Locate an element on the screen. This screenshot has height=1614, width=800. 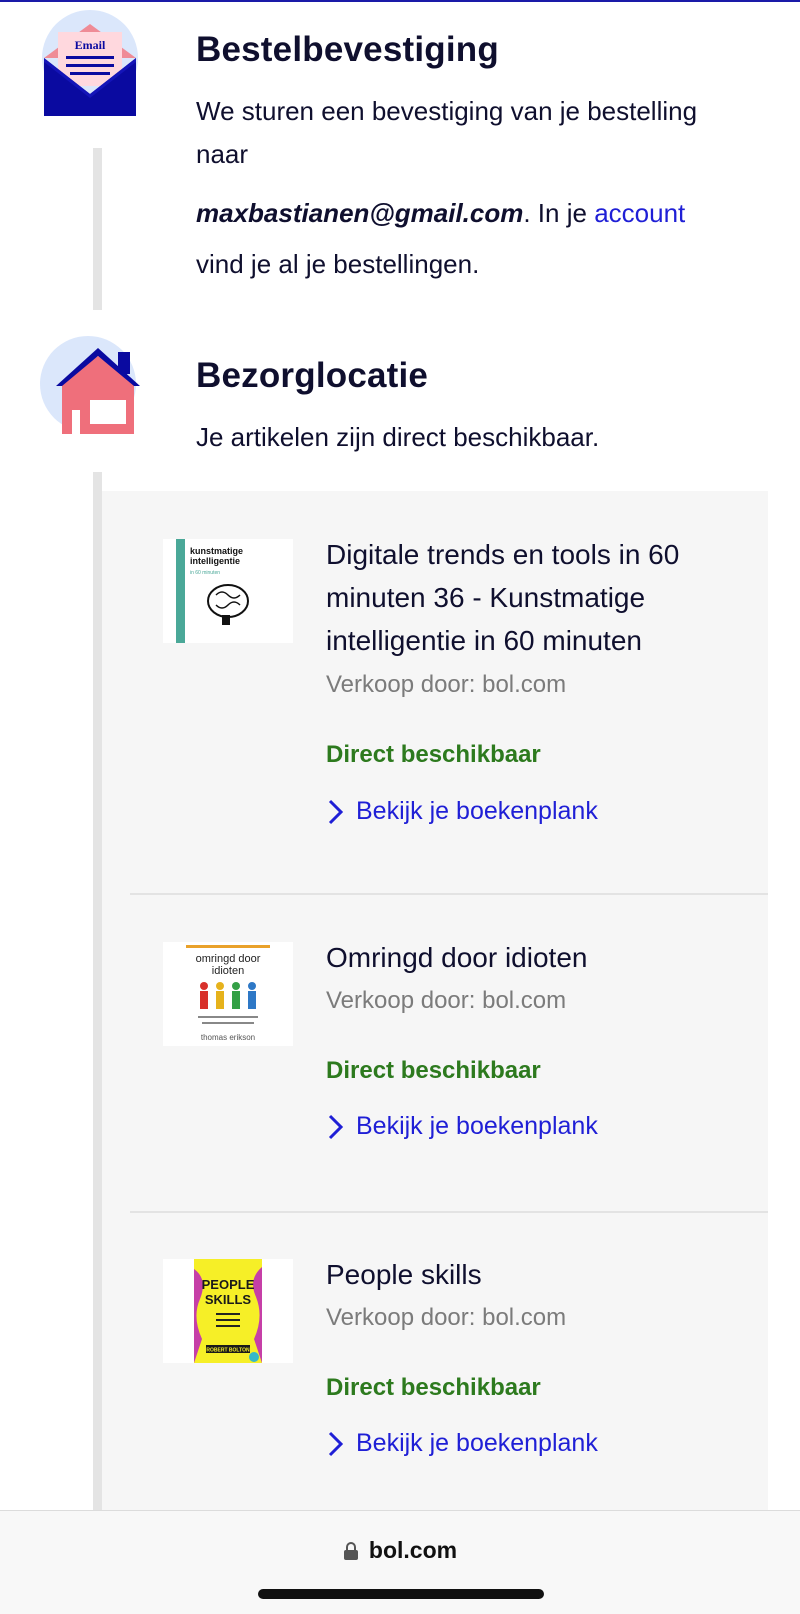
item-title: People skills is located at coordinates (531, 1274).